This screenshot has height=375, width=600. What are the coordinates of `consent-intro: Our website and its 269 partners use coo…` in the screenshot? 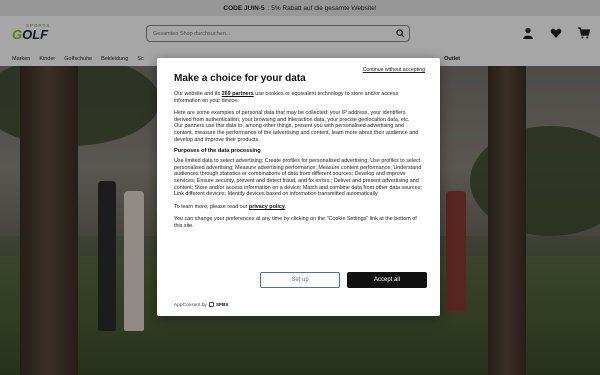 It's located at (286, 97).